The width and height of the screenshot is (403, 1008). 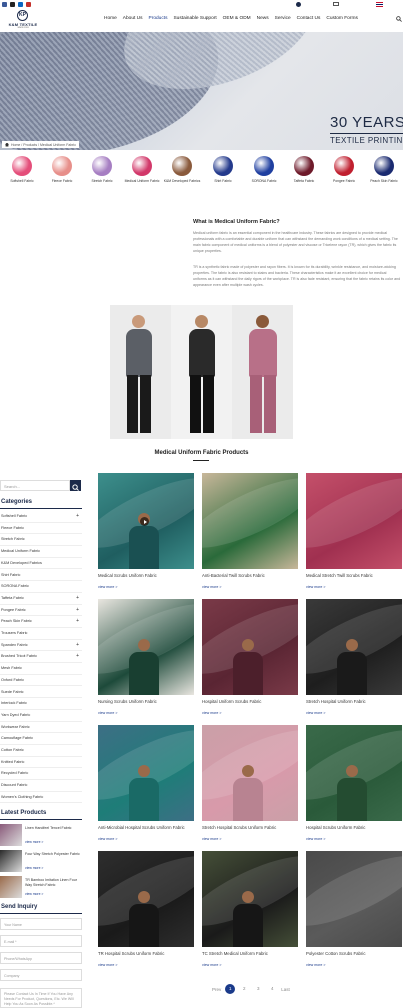 I want to click on category-item: Fleece Fabric, so click(x=62, y=169).